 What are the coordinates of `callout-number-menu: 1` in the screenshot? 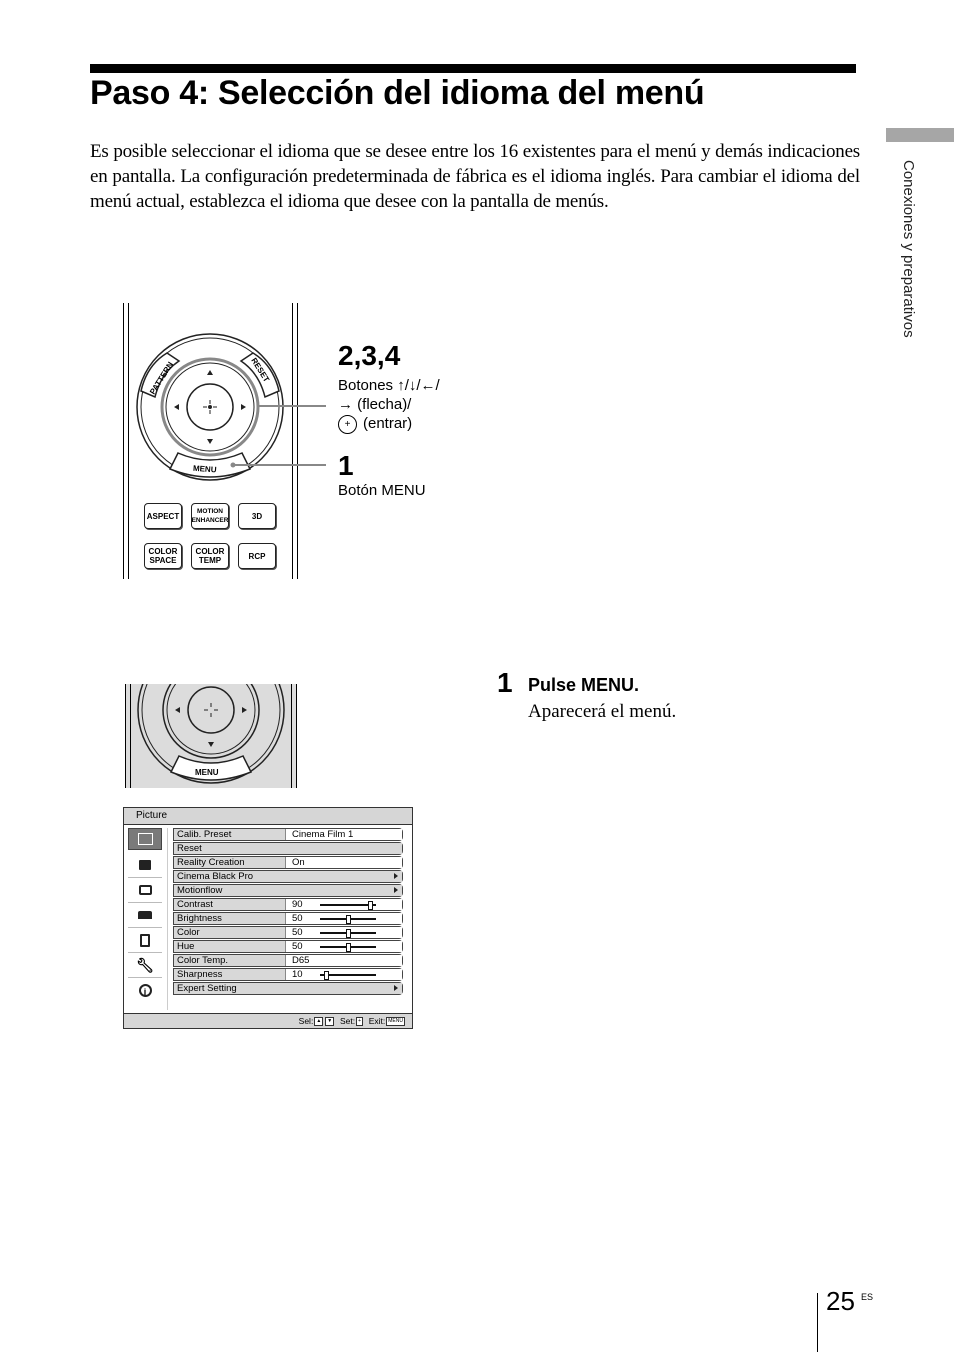 It's located at (346, 465).